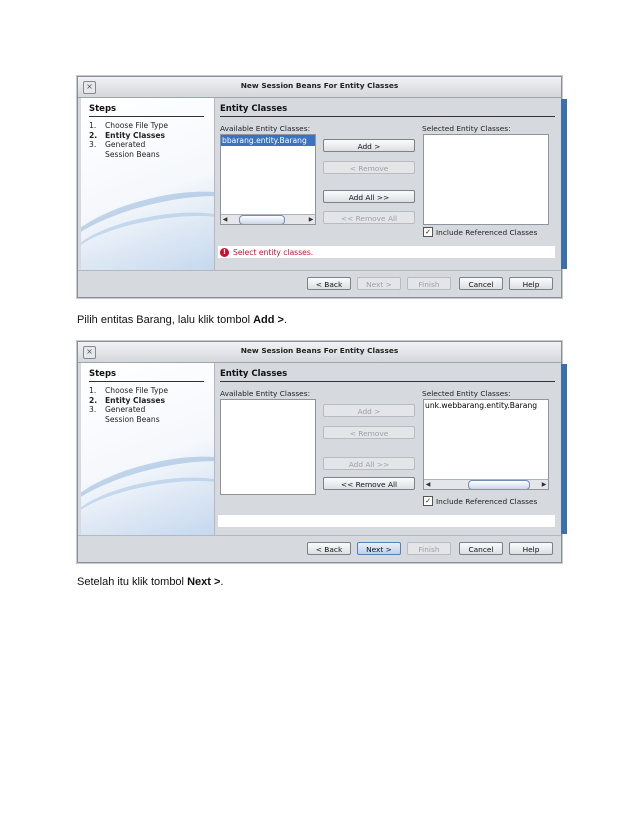  What do you see at coordinates (150, 582) in the screenshot?
I see `caption-next: Setelah itu klik tombol Next >.` at bounding box center [150, 582].